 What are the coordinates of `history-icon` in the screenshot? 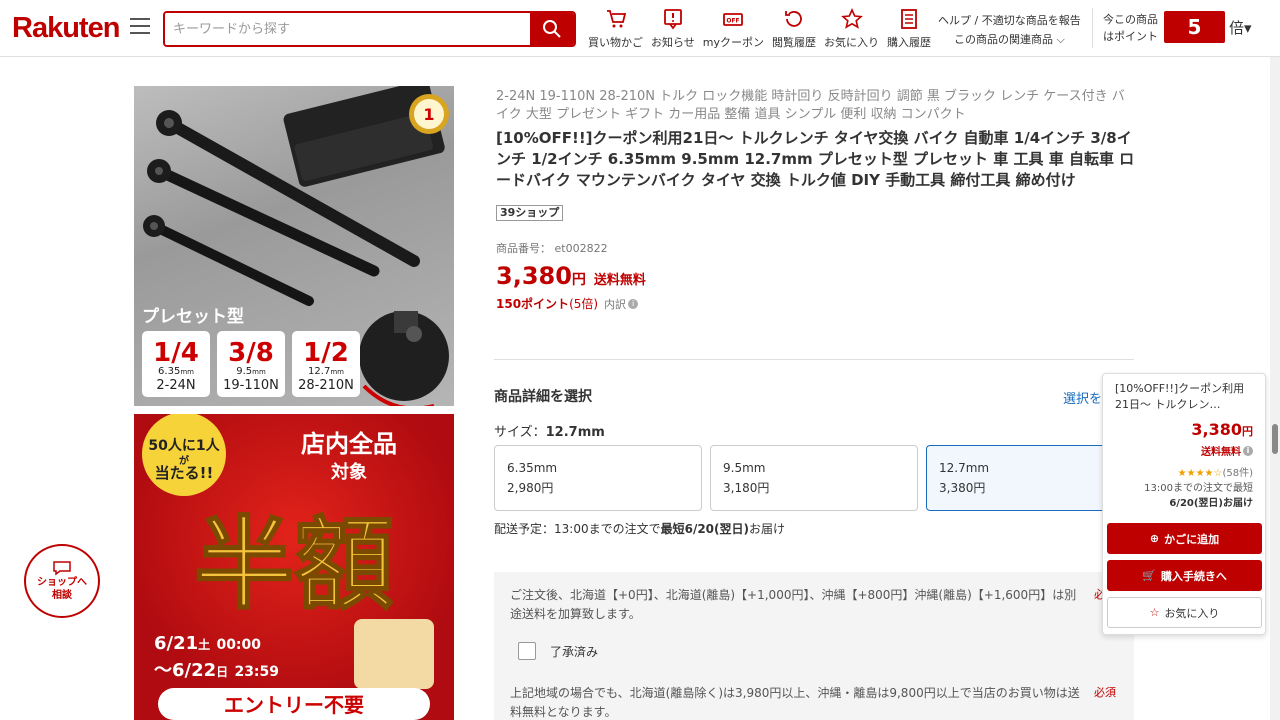 It's located at (793, 19).